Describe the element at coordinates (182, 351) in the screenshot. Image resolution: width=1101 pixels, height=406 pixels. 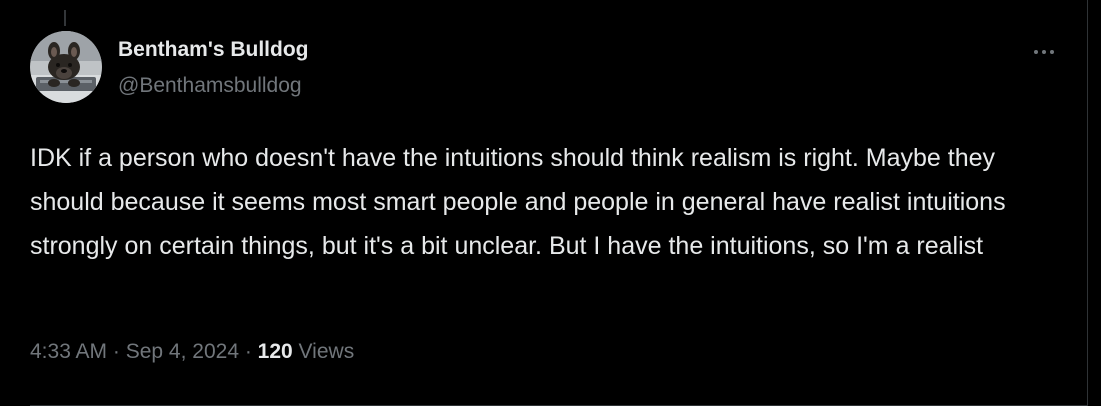
I see `tweet-date: Sep 4, 2024` at that location.